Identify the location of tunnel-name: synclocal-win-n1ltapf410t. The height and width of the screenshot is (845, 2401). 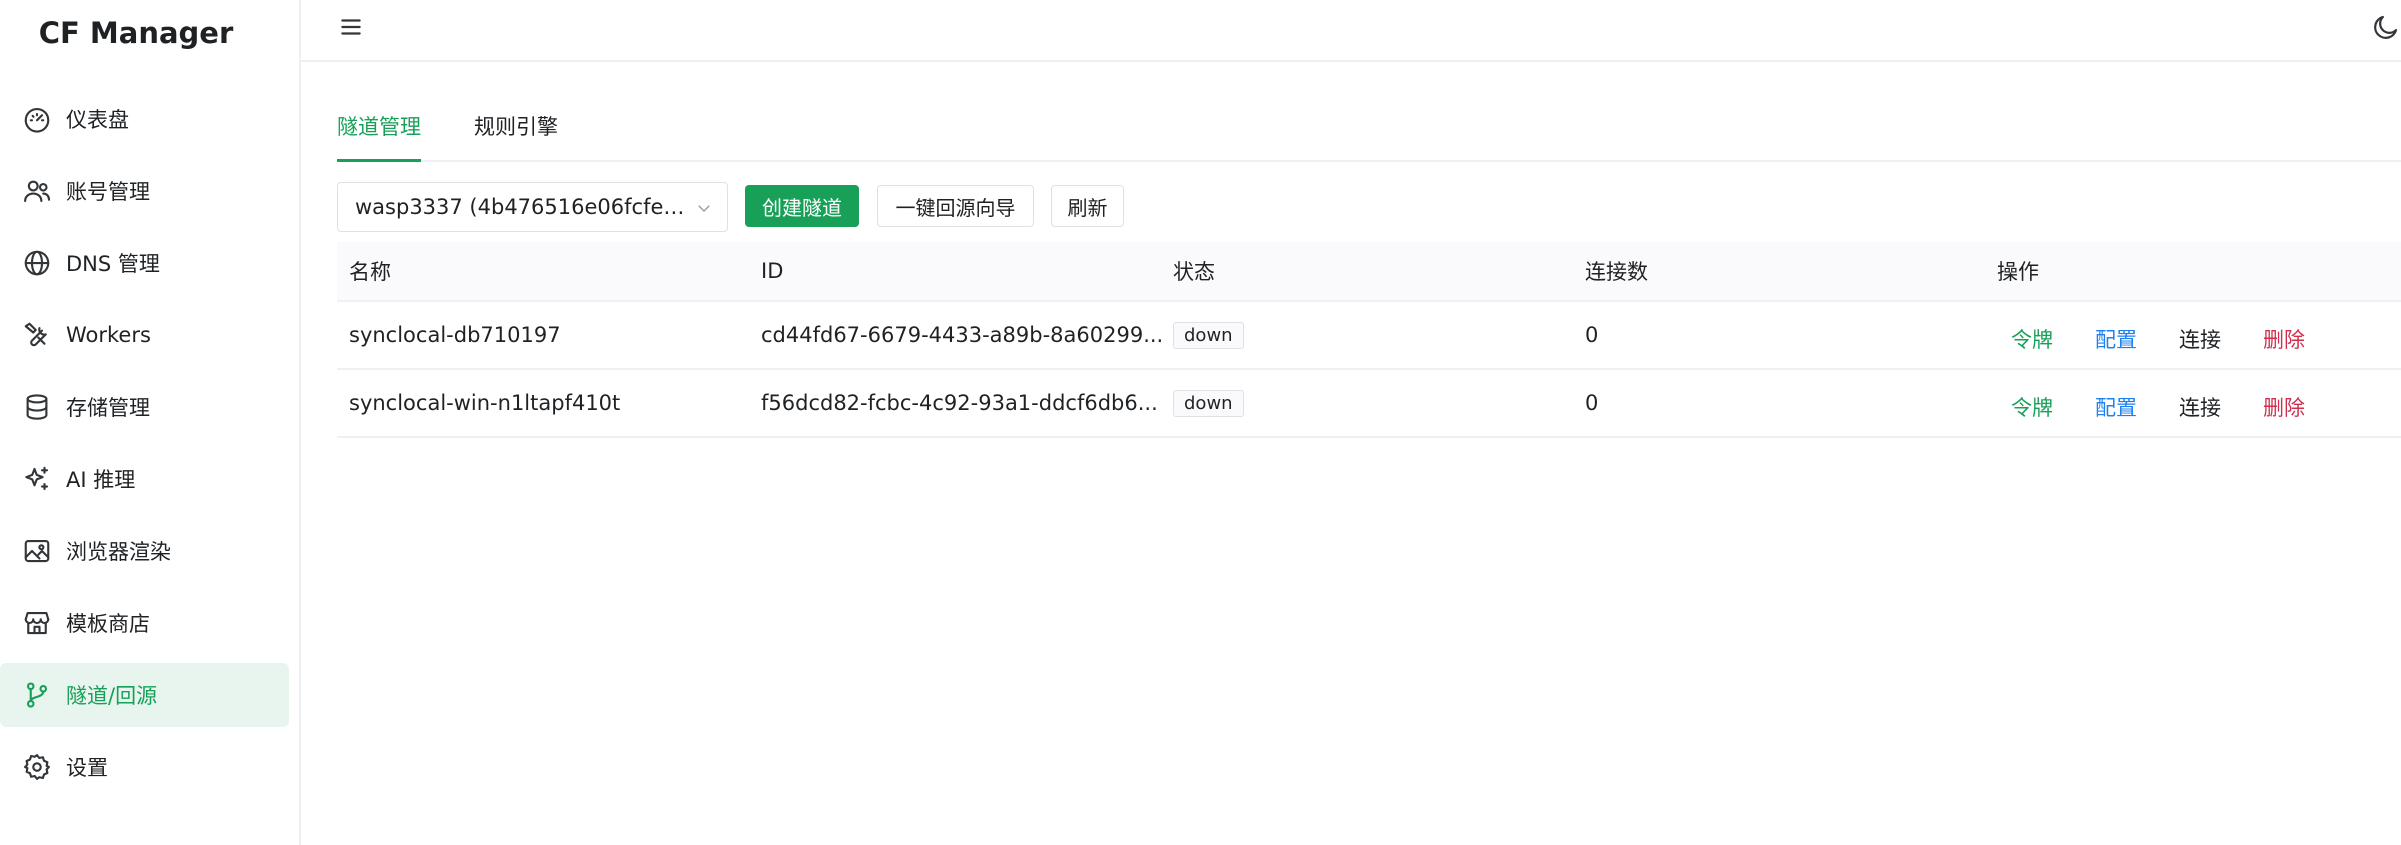
(485, 403).